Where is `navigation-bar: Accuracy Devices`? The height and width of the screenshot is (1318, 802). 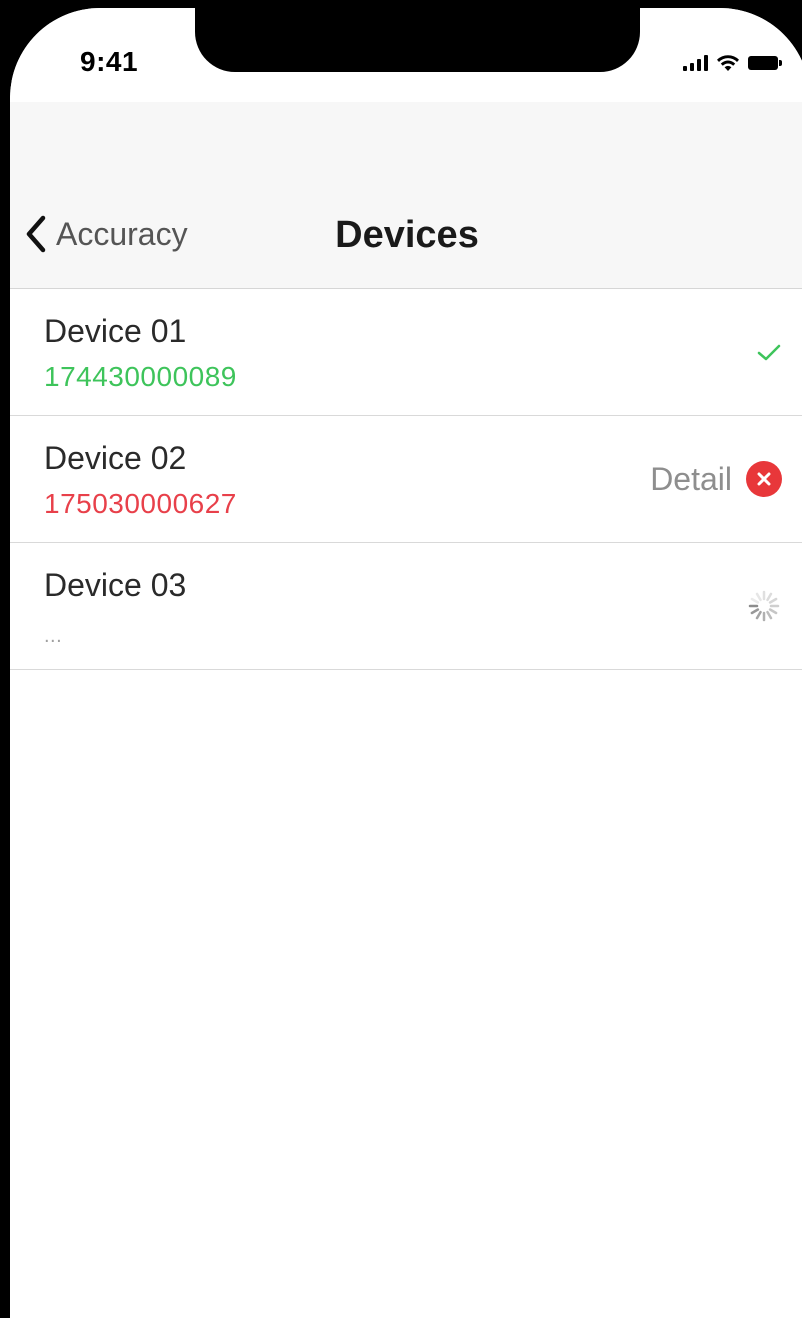 navigation-bar: Accuracy Devices is located at coordinates (406, 195).